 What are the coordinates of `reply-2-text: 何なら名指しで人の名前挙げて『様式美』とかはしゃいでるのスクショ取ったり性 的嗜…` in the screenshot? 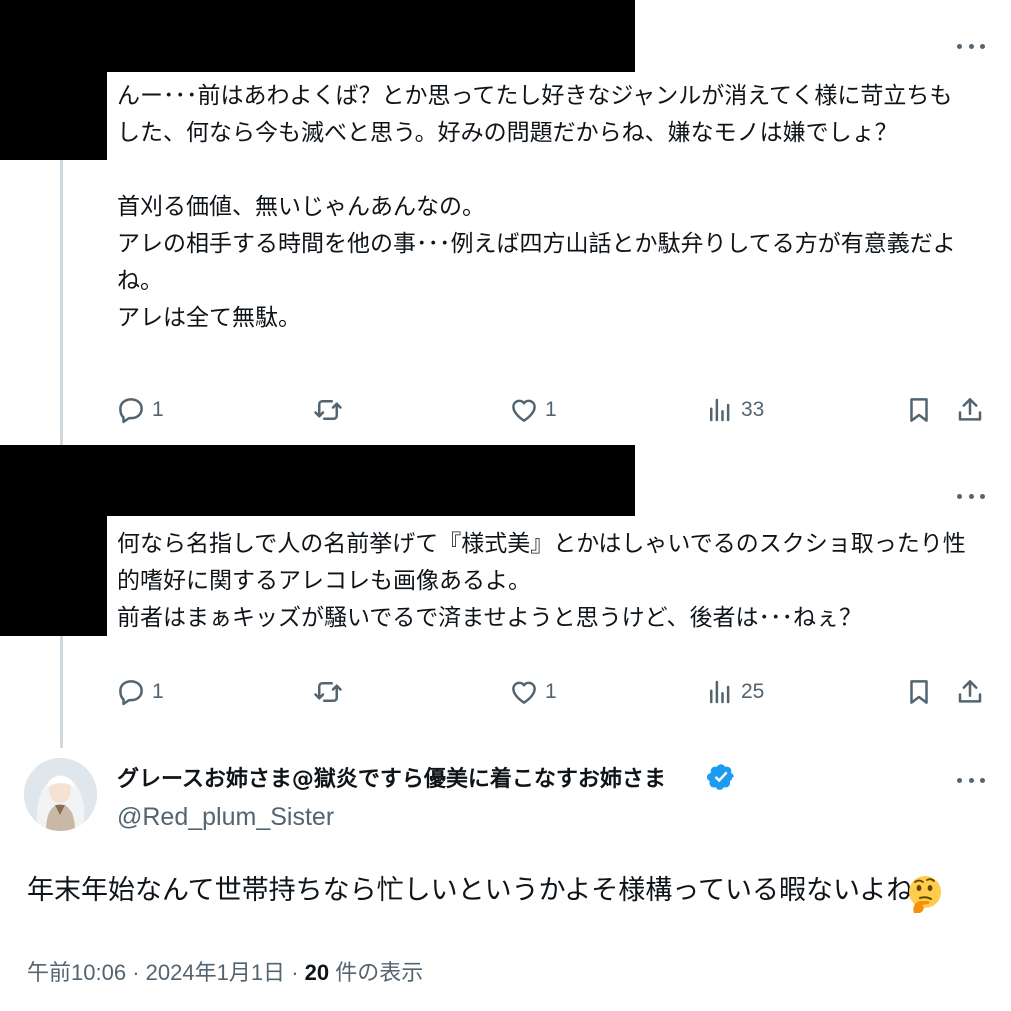 It's located at (541, 581).